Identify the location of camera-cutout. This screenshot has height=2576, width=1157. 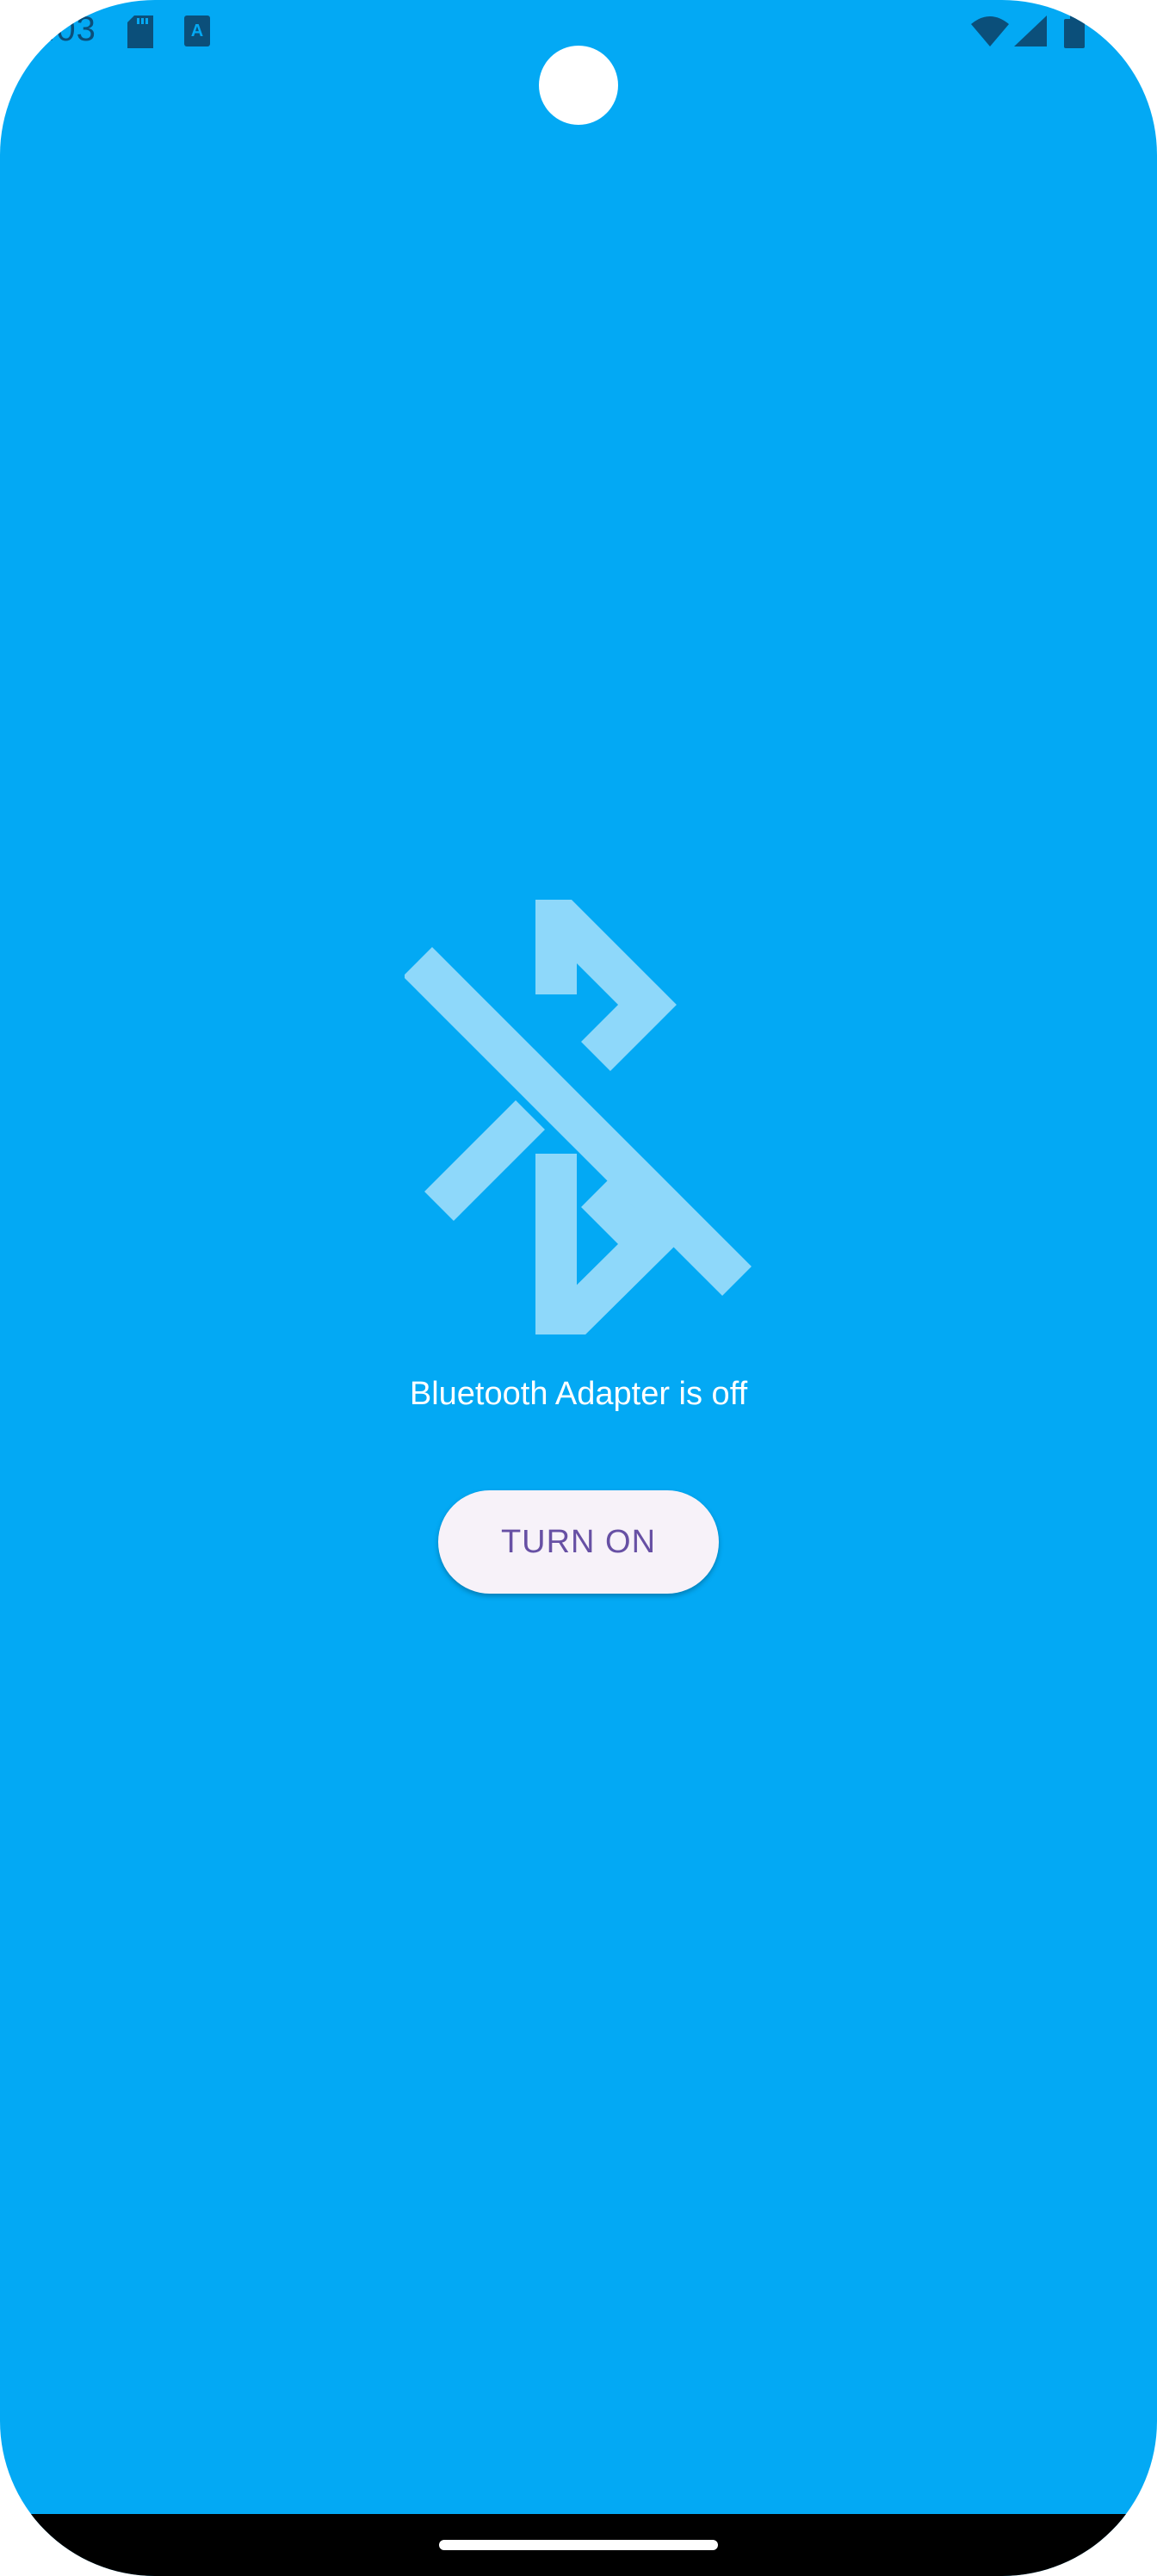
(579, 85).